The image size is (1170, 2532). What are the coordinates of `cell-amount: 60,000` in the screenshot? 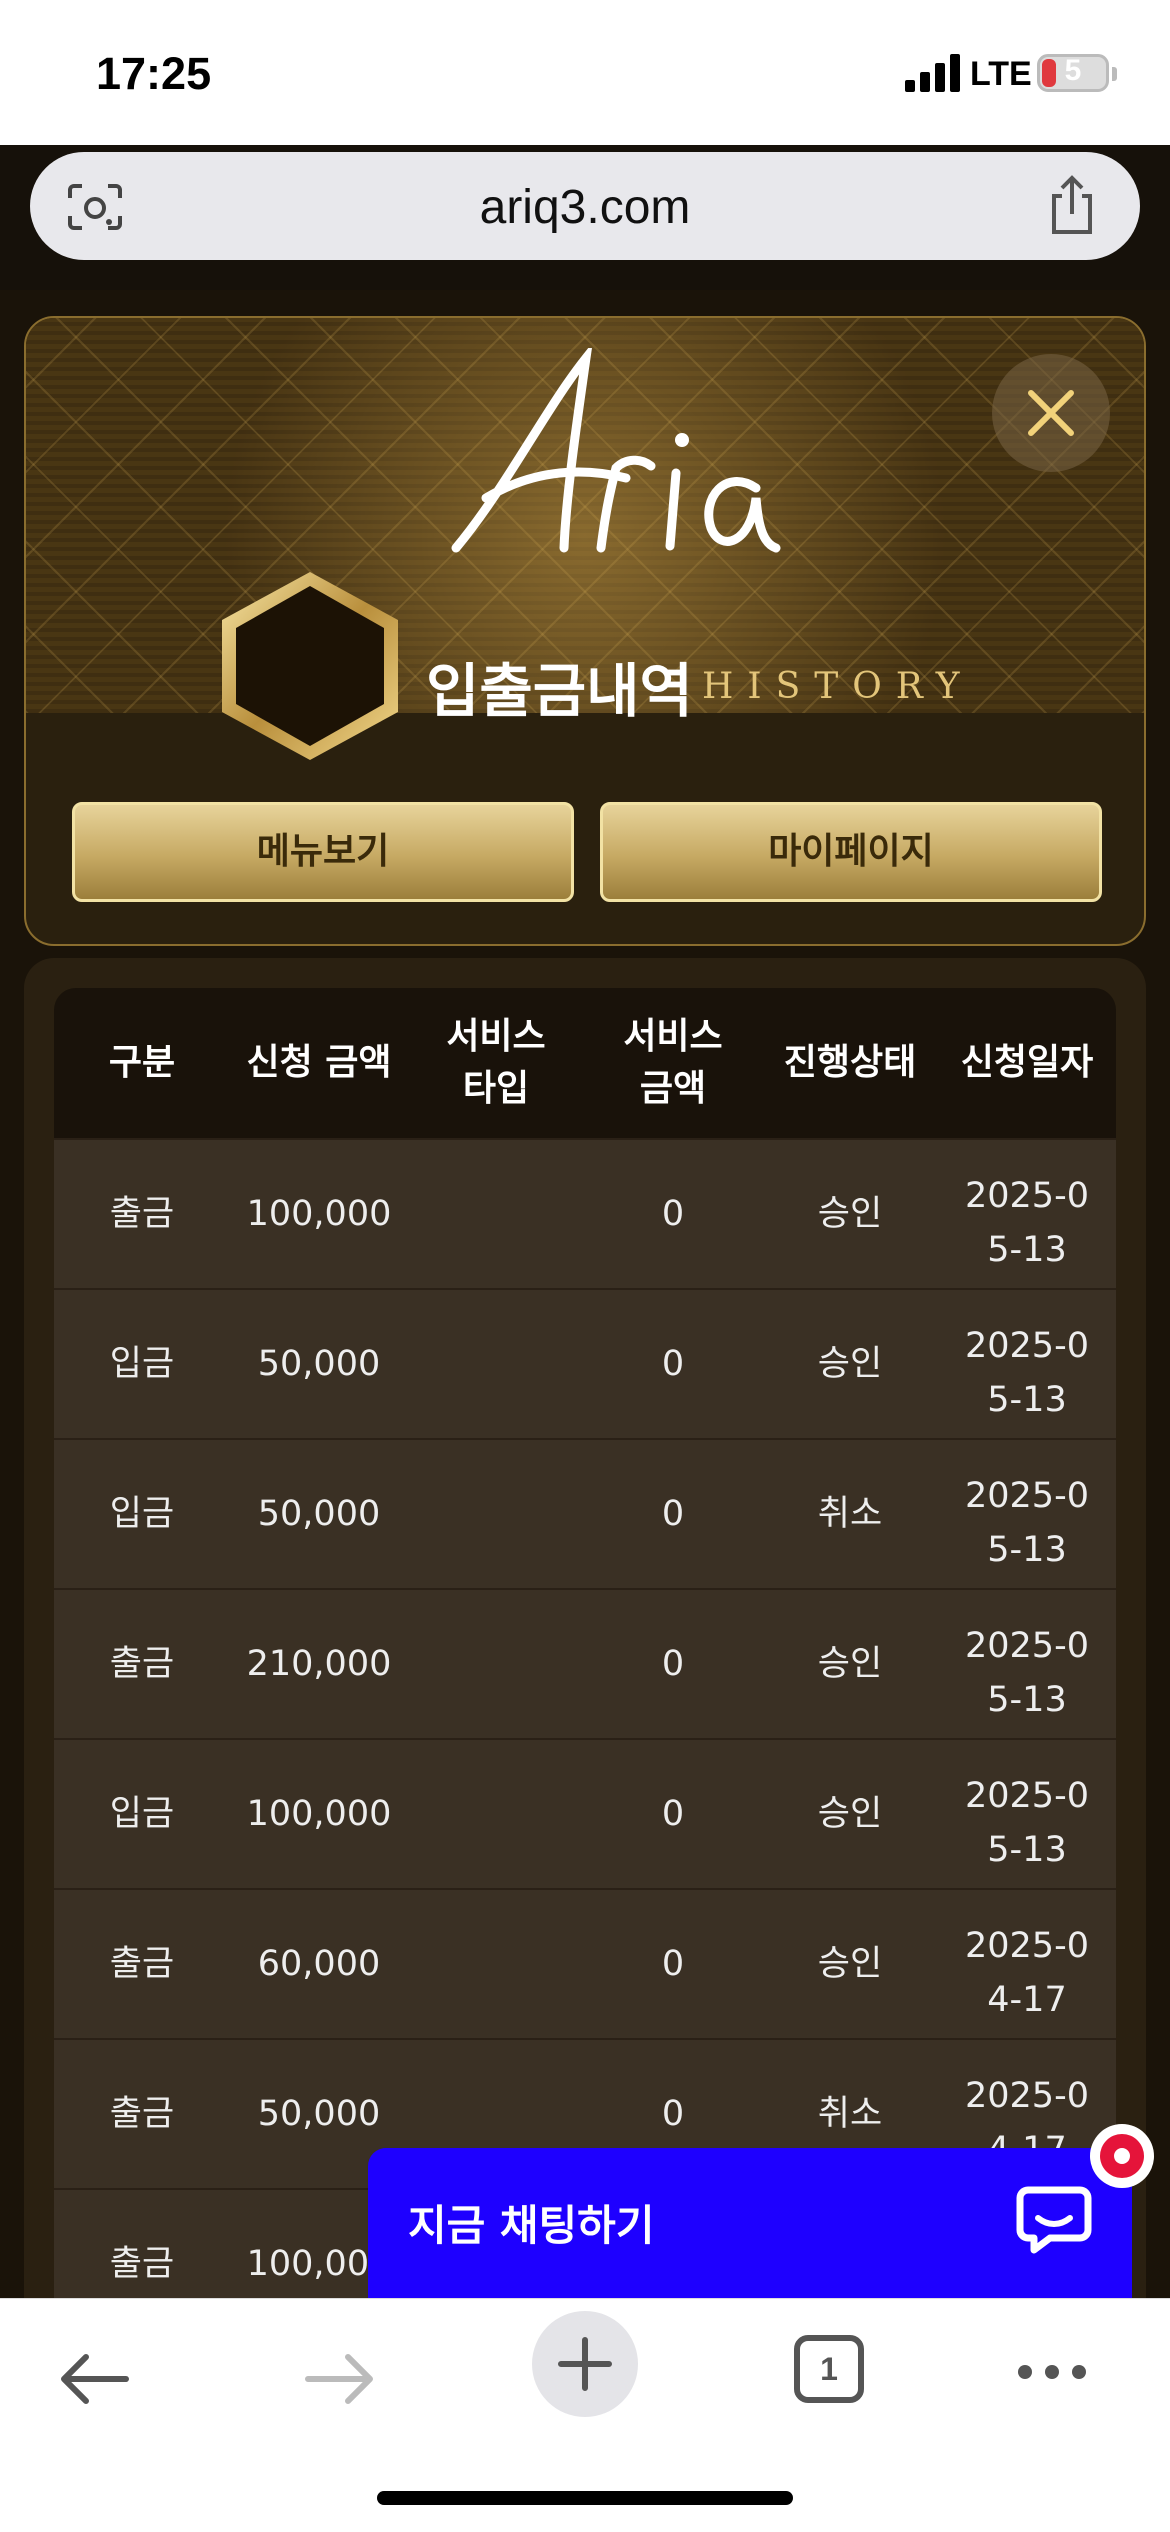 It's located at (319, 1964).